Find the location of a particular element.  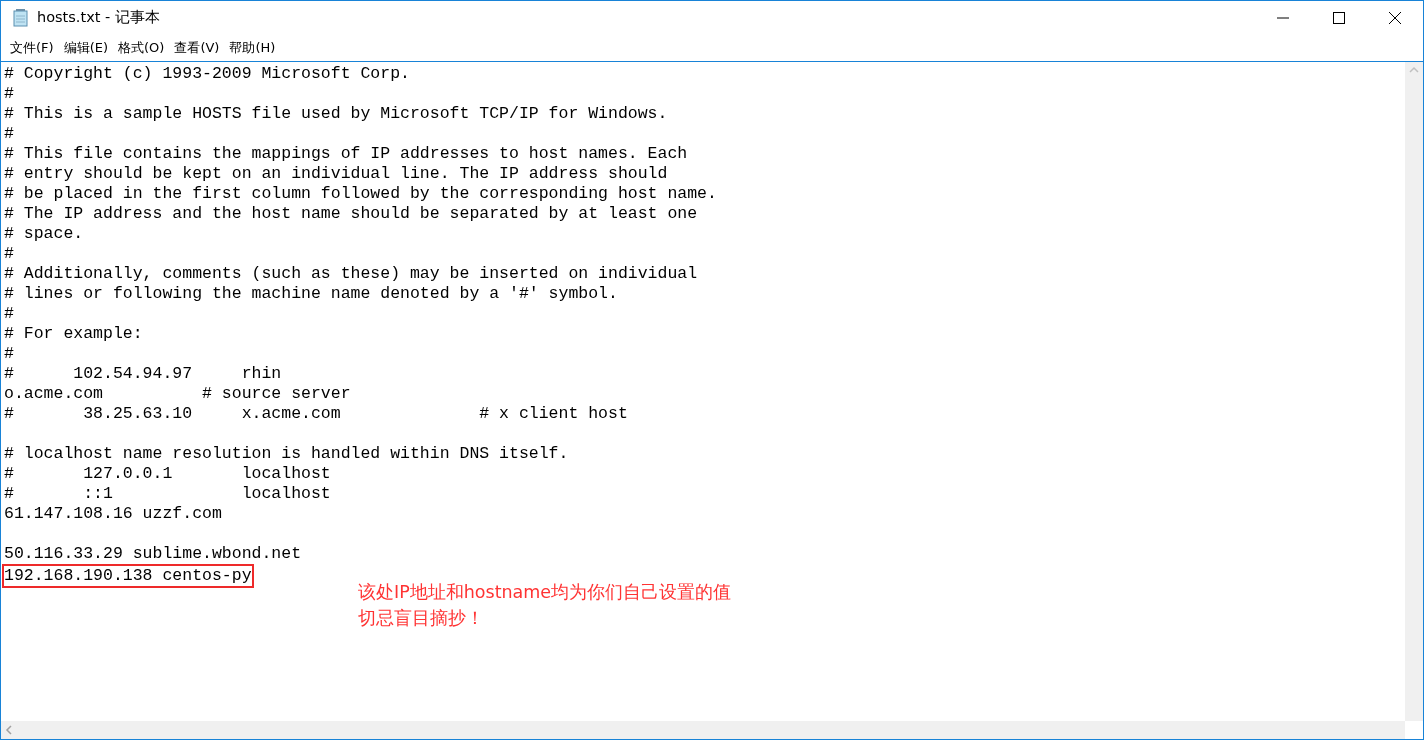

close-icon is located at coordinates (1395, 18).